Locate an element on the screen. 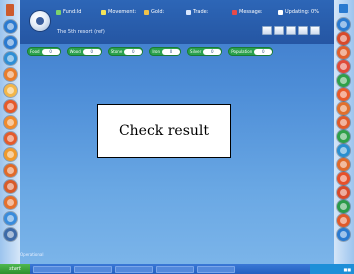 This screenshot has height=274, width=354. tab-food-label: Food is located at coordinates (35, 51).